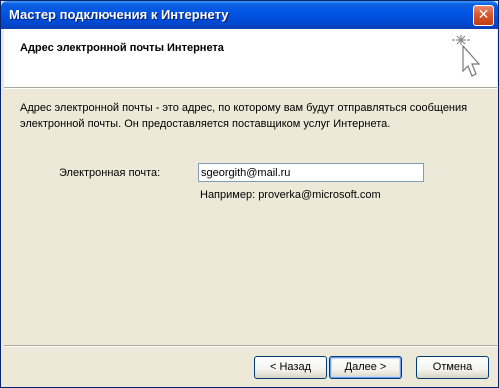 Image resolution: width=499 pixels, height=388 pixels. What do you see at coordinates (365, 367) in the screenshot?
I see `next-button: Далее >` at bounding box center [365, 367].